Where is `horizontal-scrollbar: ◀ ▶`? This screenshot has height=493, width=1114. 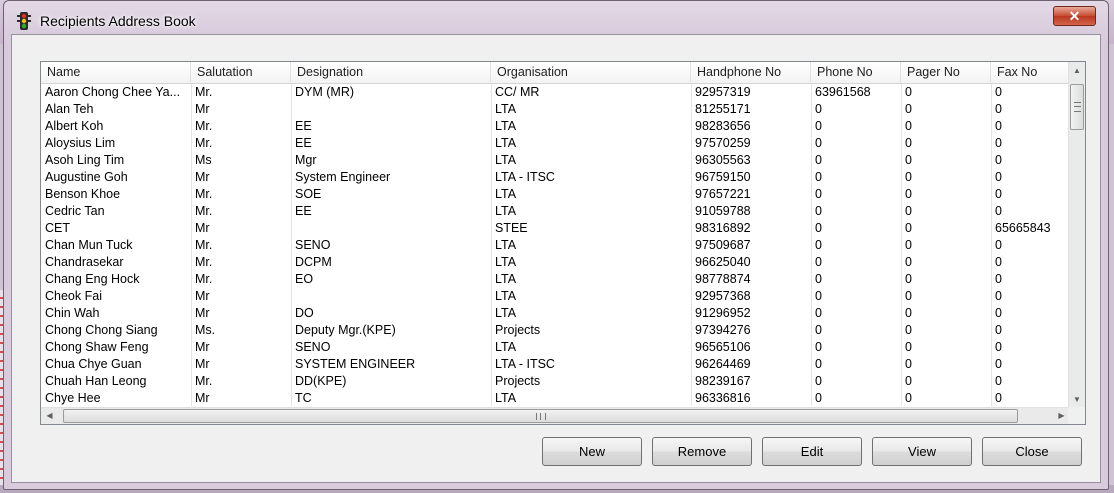
horizontal-scrollbar: ◀ ▶ is located at coordinates (555, 415).